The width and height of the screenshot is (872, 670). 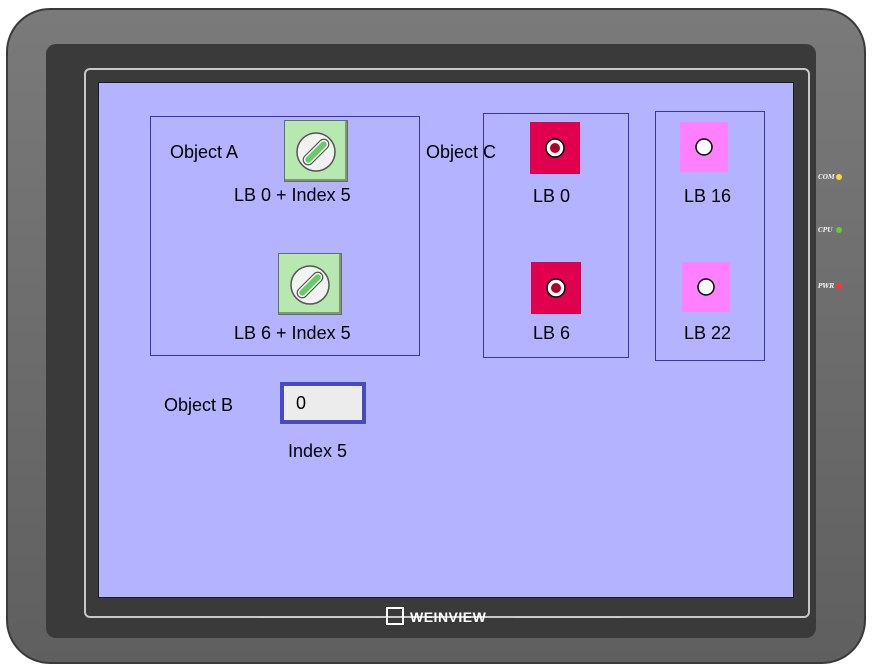 I want to click on led-cpu-label: CPU, so click(x=825, y=230).